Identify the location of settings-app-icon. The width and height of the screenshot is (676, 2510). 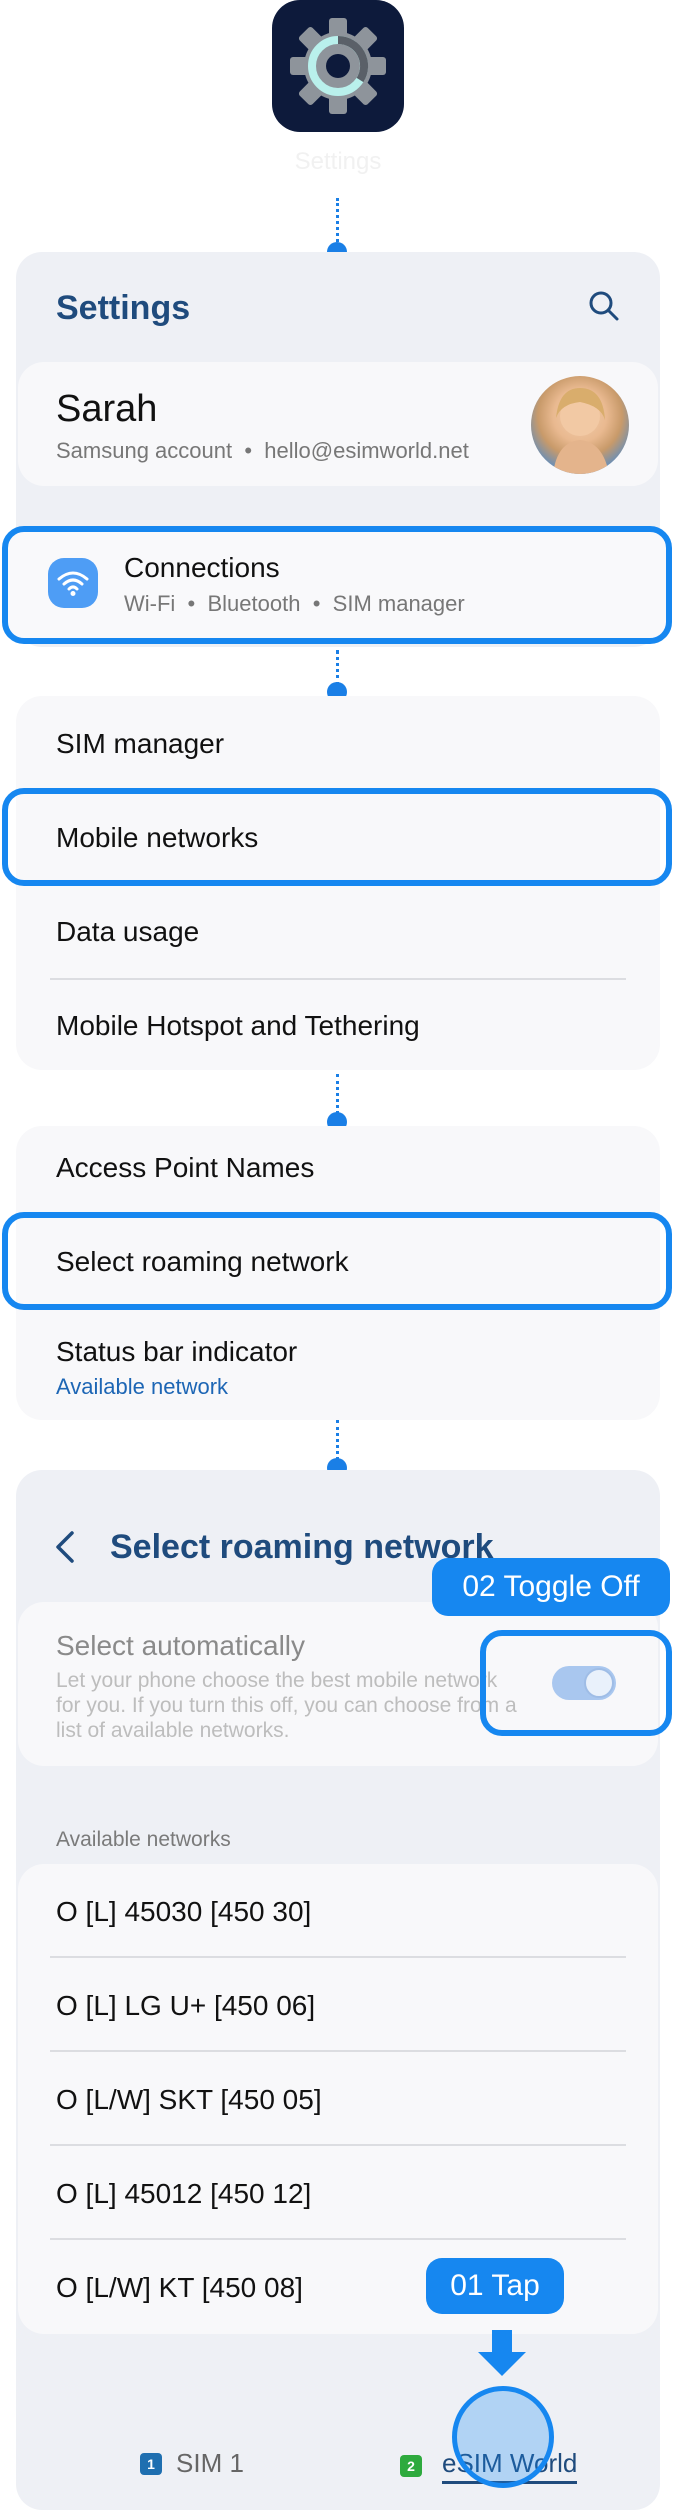
(338, 66).